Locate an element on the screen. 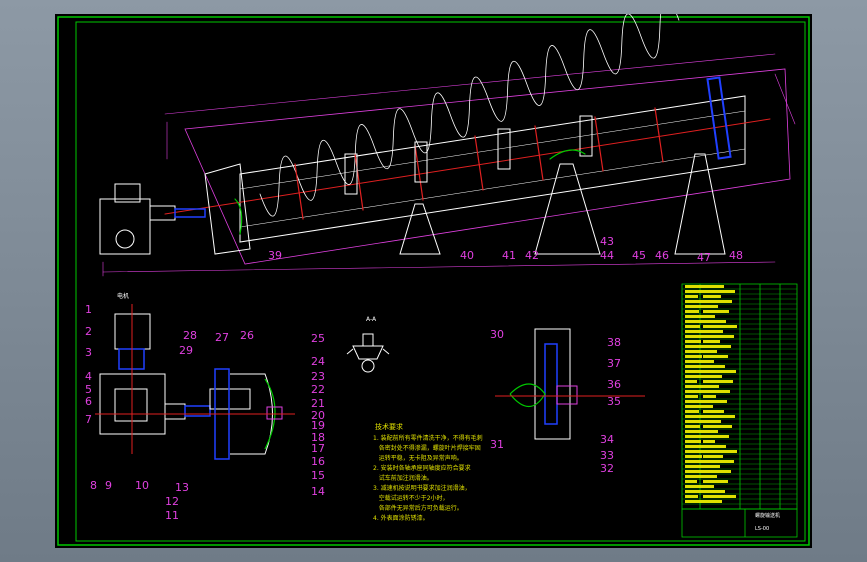 The width and height of the screenshot is (867, 562). callout-5: 5 is located at coordinates (88, 389).